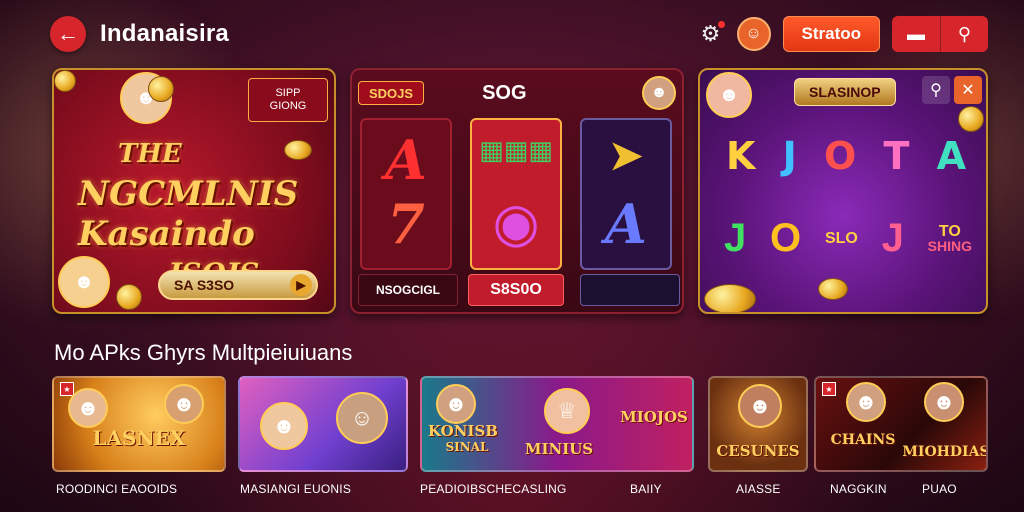 Image resolution: width=1024 pixels, height=512 pixels. Describe the element at coordinates (735, 238) in the screenshot. I see `slot-symbol-j2: J` at that location.